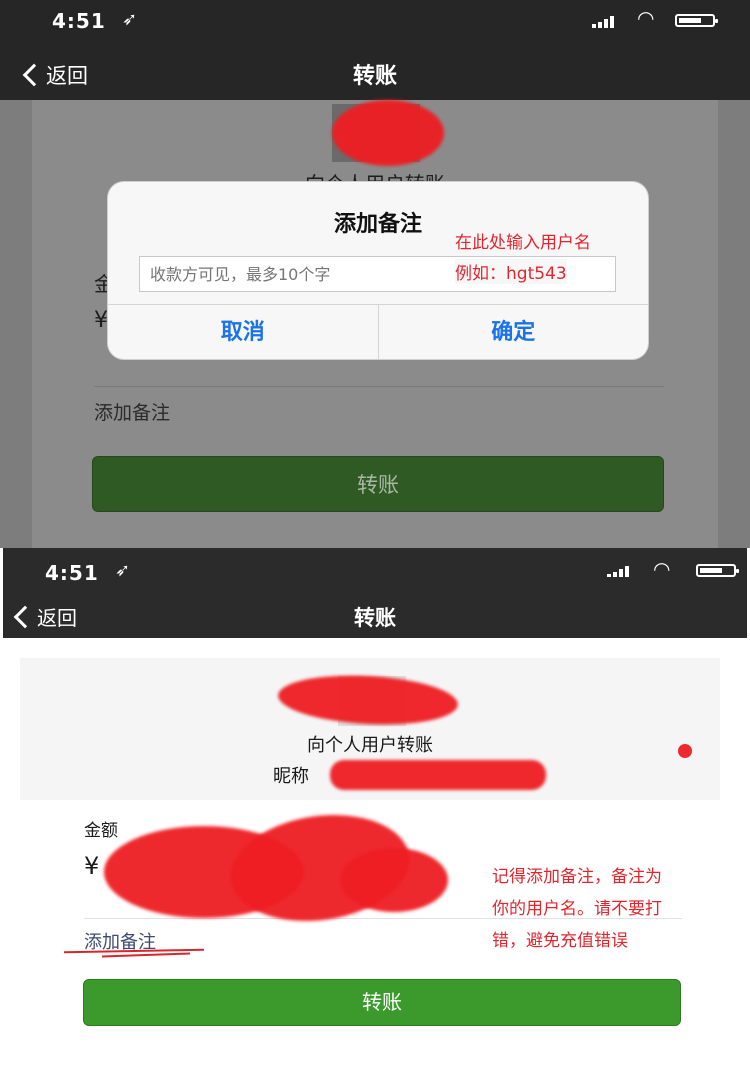 The image size is (750, 1066). I want to click on annotation-line-1: 记得添加备注，备注为, so click(577, 877).